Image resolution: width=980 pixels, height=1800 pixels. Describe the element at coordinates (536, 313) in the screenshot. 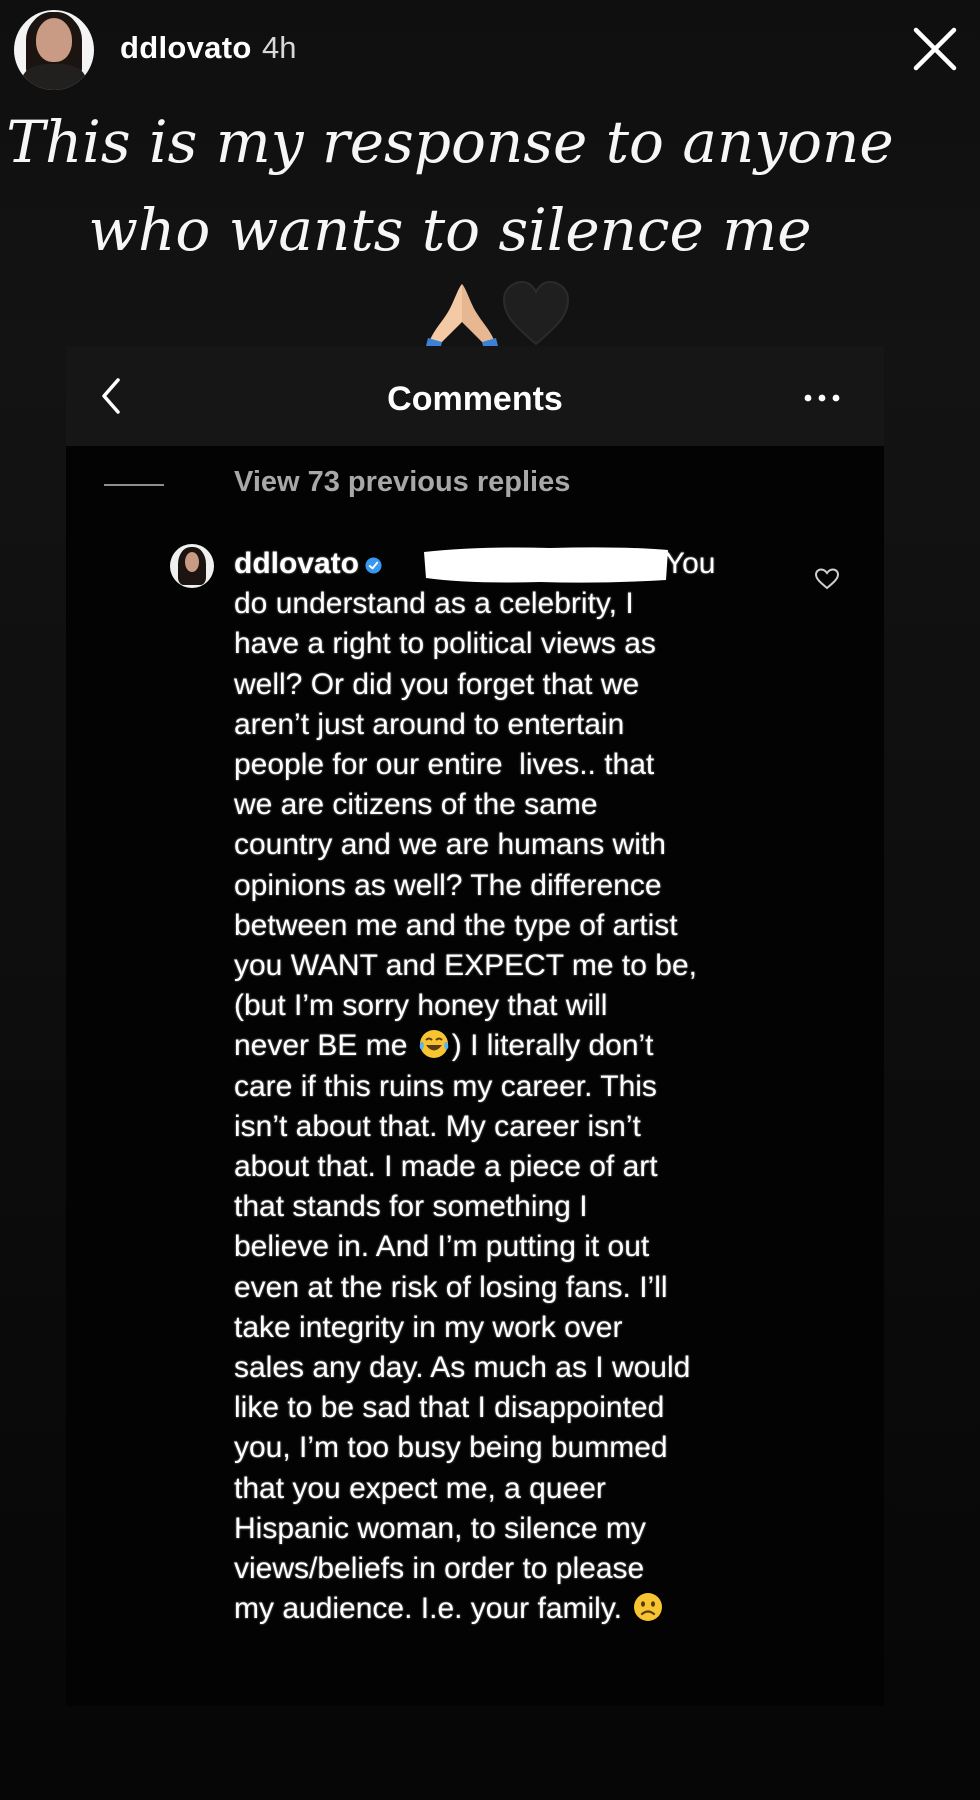

I see `black-heart-icon` at that location.